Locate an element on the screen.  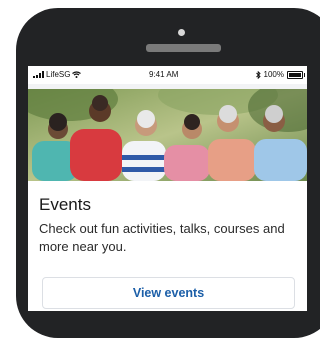
earpiece-speaker is located at coordinates (183, 48).